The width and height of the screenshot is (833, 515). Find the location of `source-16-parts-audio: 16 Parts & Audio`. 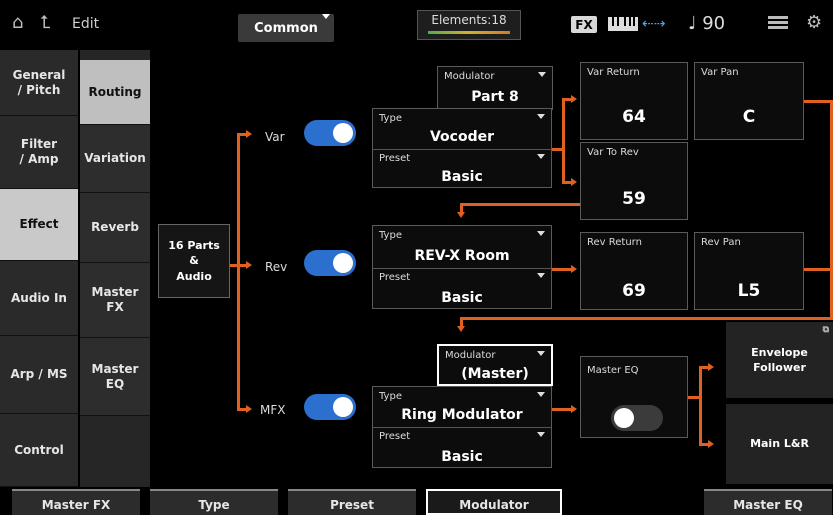

source-16-parts-audio: 16 Parts & Audio is located at coordinates (194, 261).